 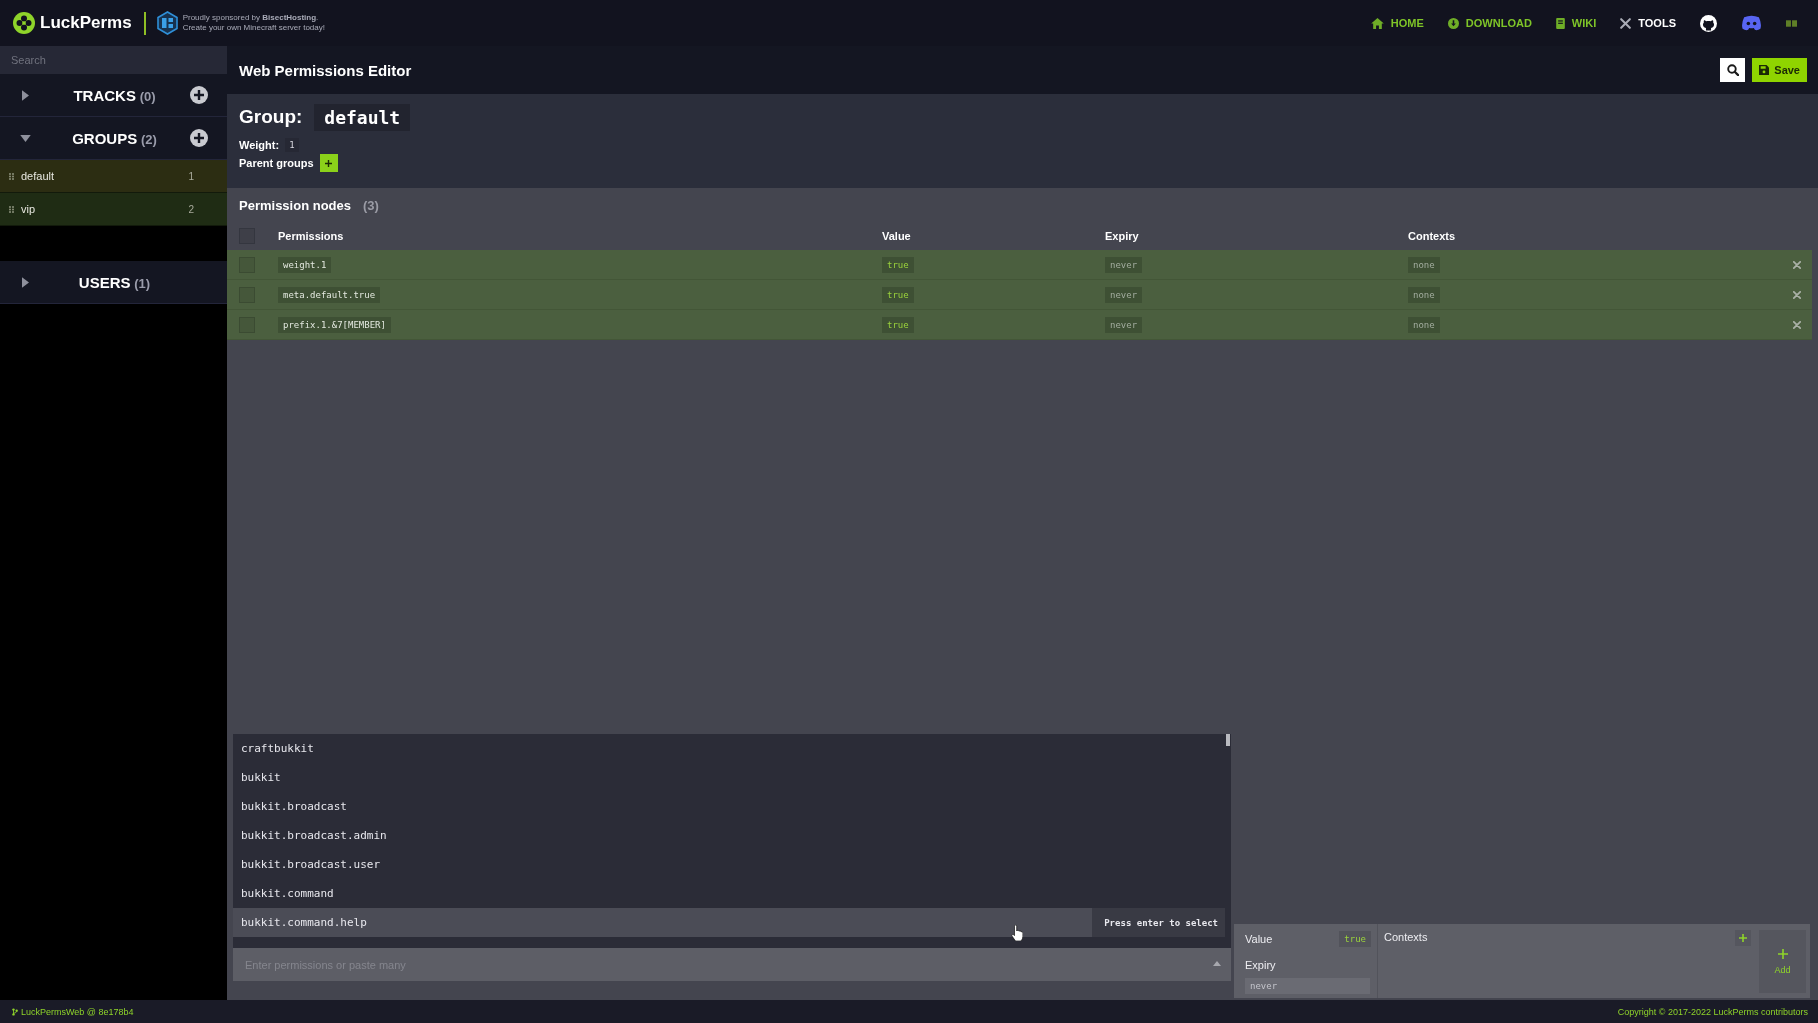 I want to click on field-label: Value, so click(x=1259, y=939).